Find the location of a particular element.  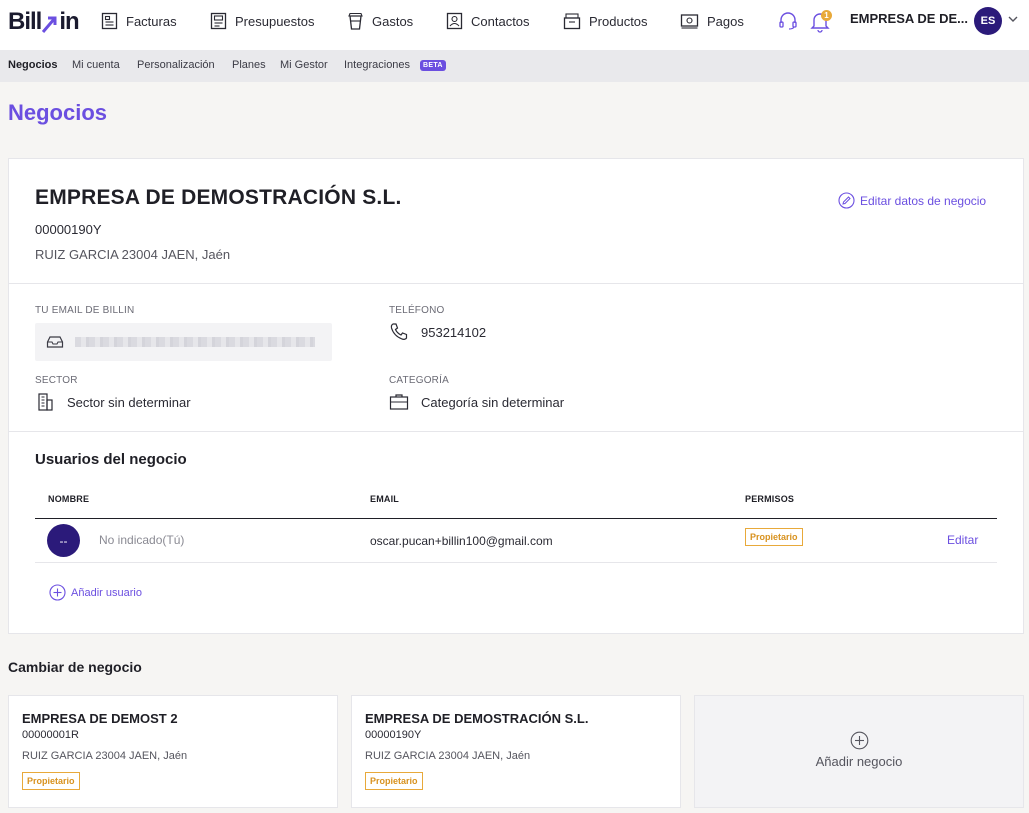

switch-business-title: Cambiar de negocio is located at coordinates (75, 667).